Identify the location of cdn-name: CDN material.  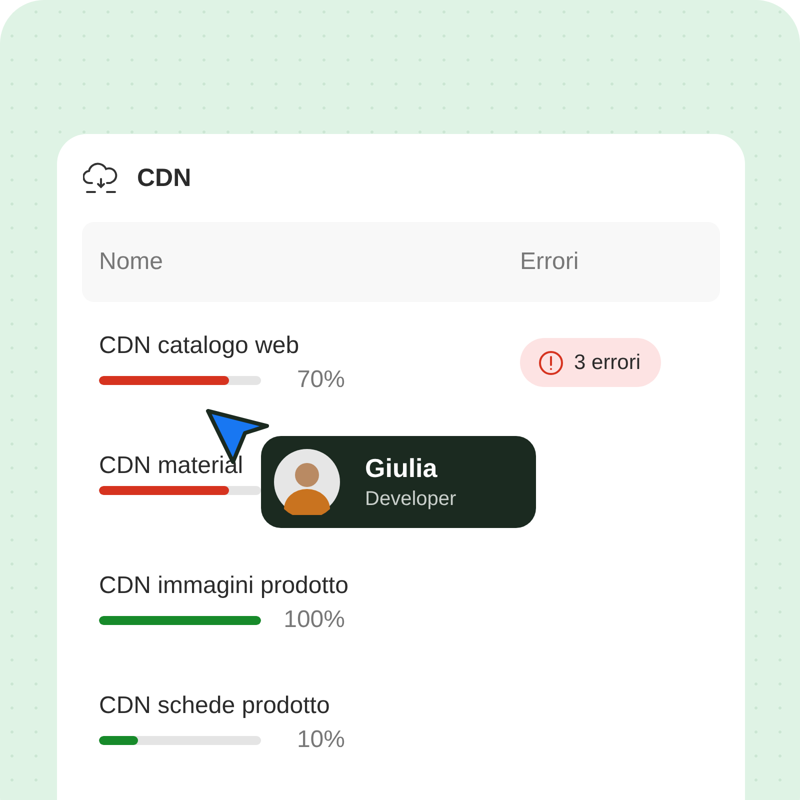
(171, 466).